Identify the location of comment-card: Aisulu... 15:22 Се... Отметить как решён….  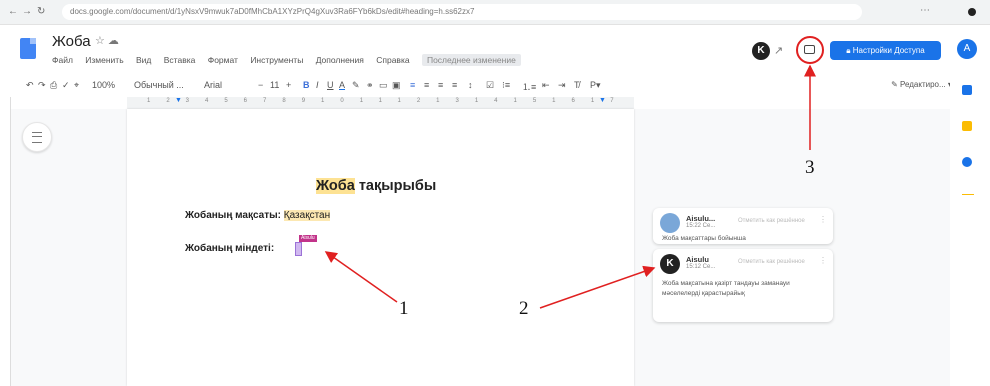
(743, 226).